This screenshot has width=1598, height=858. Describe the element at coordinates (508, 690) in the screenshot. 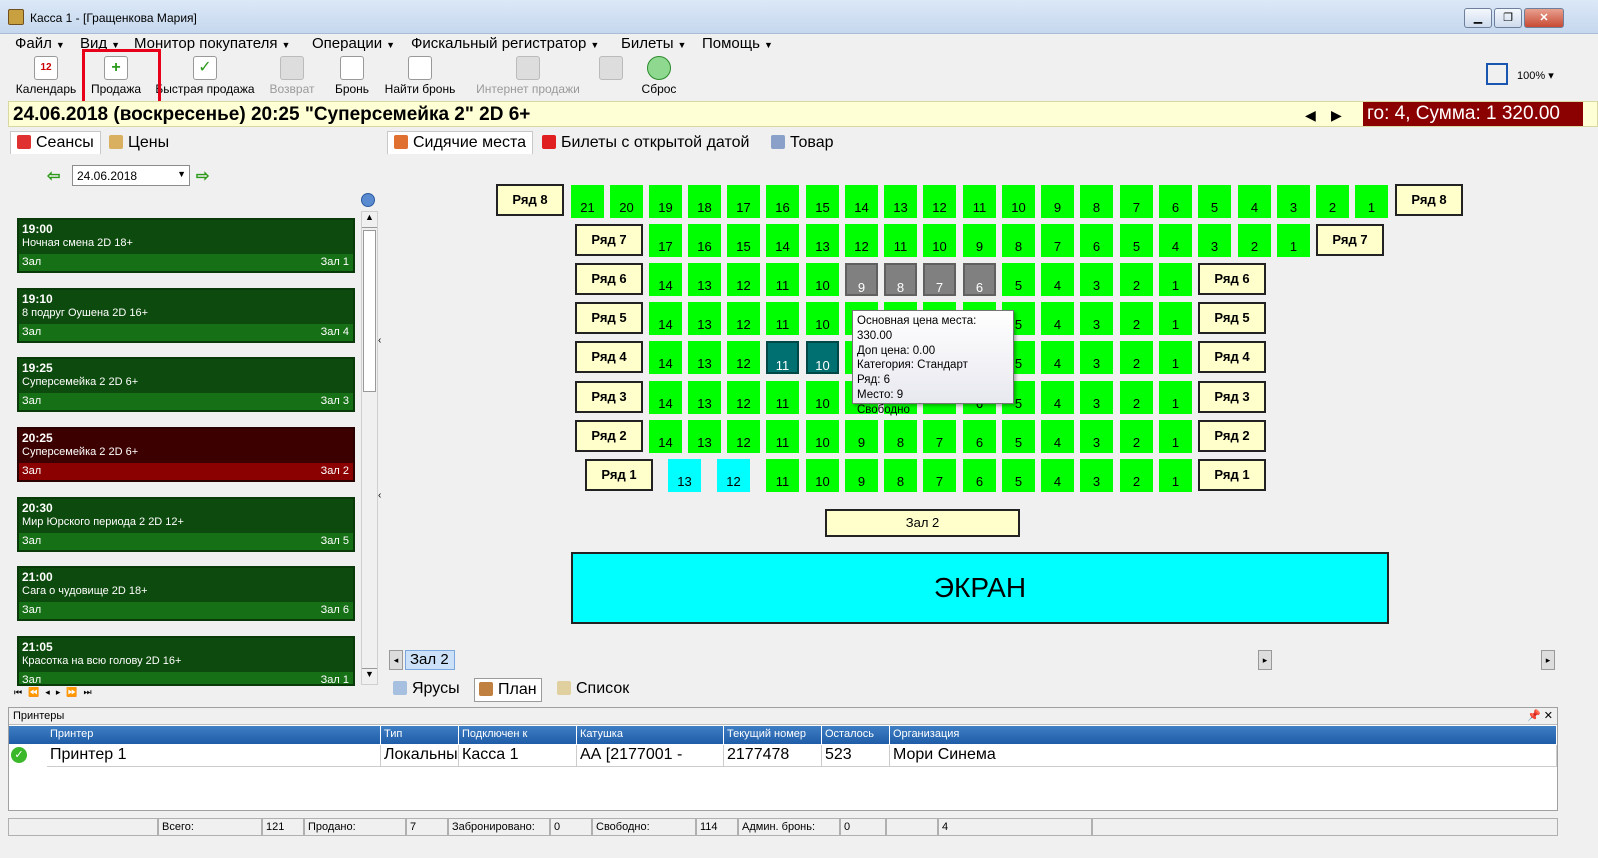

I see `tab-plan: План` at that location.